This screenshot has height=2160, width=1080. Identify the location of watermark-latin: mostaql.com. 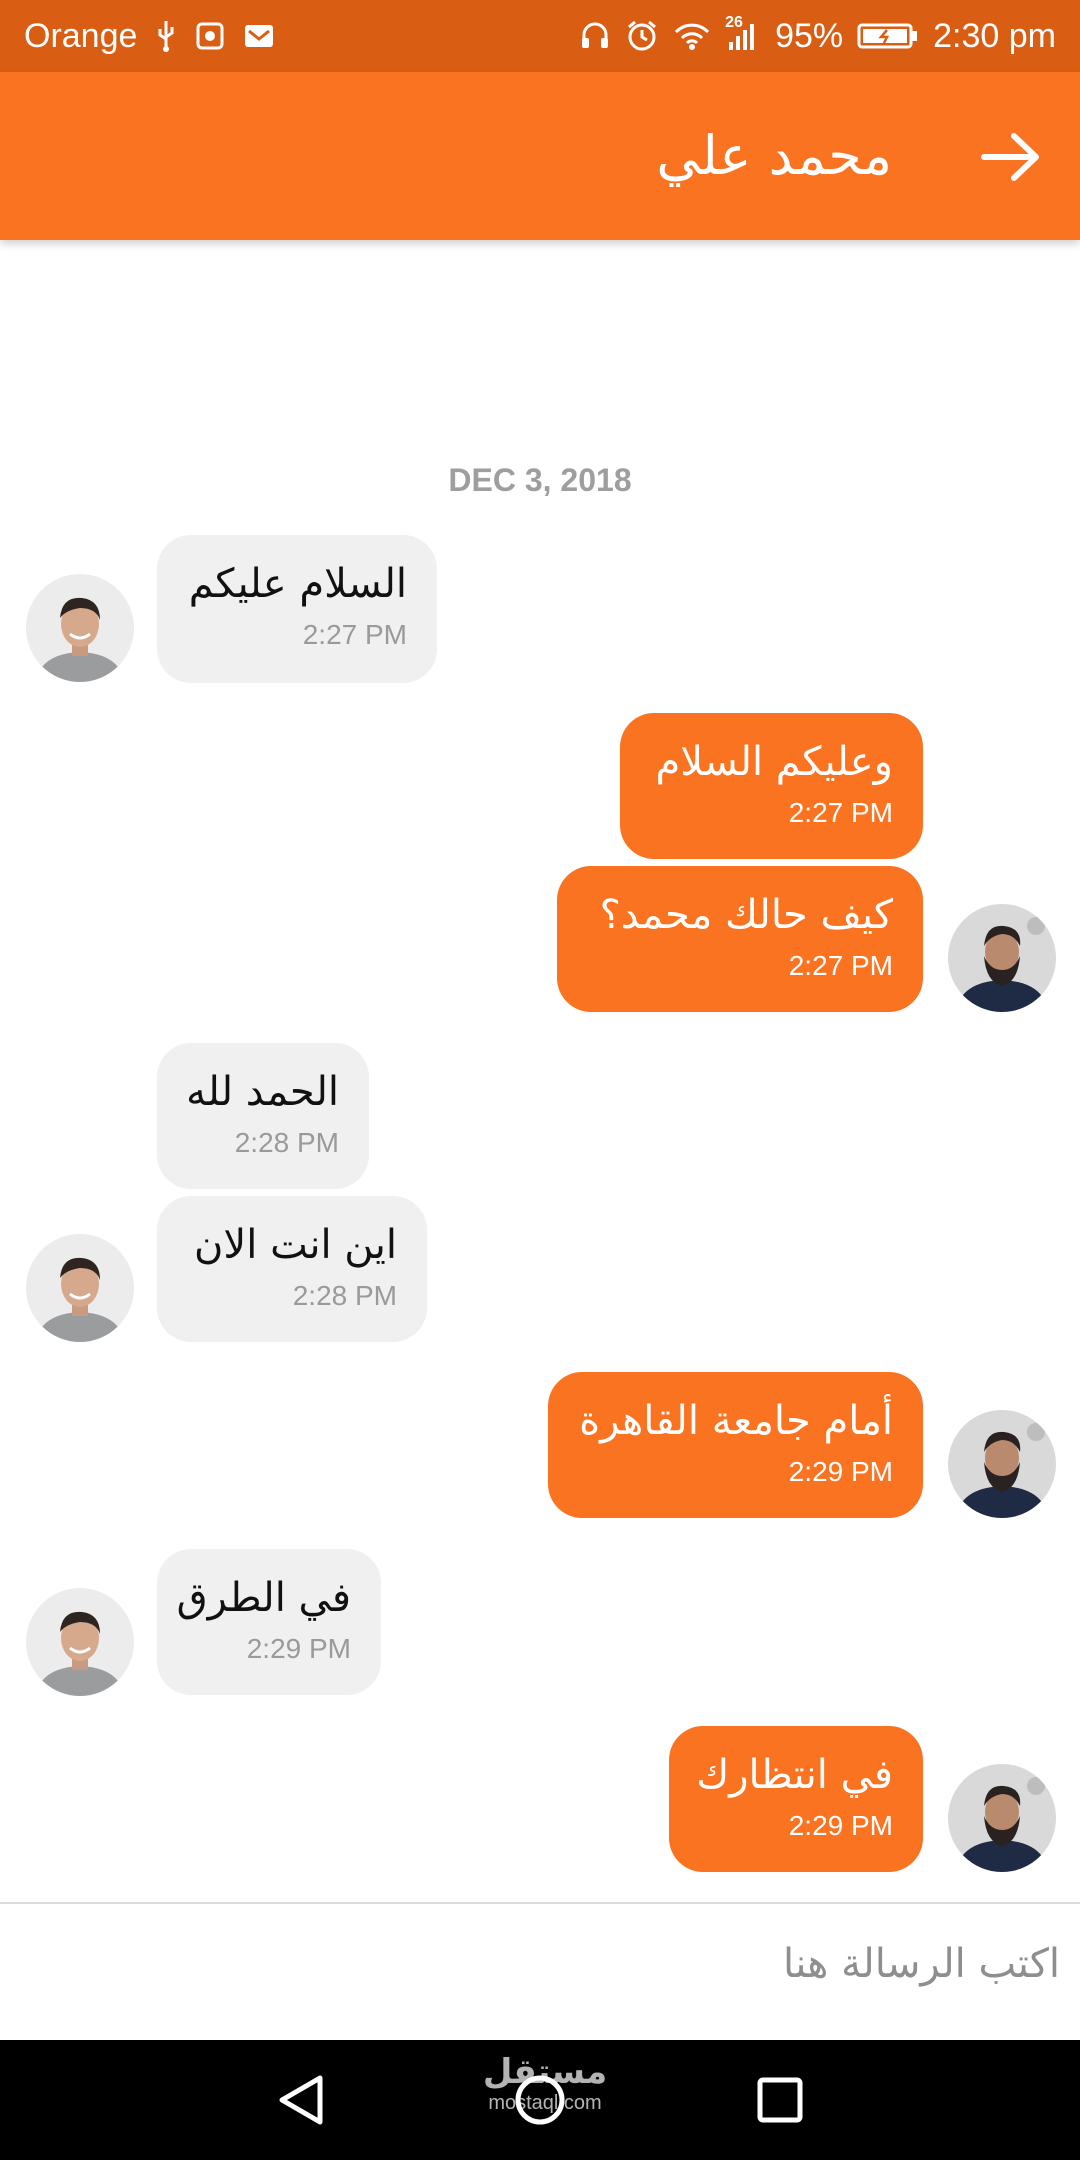
(545, 2103).